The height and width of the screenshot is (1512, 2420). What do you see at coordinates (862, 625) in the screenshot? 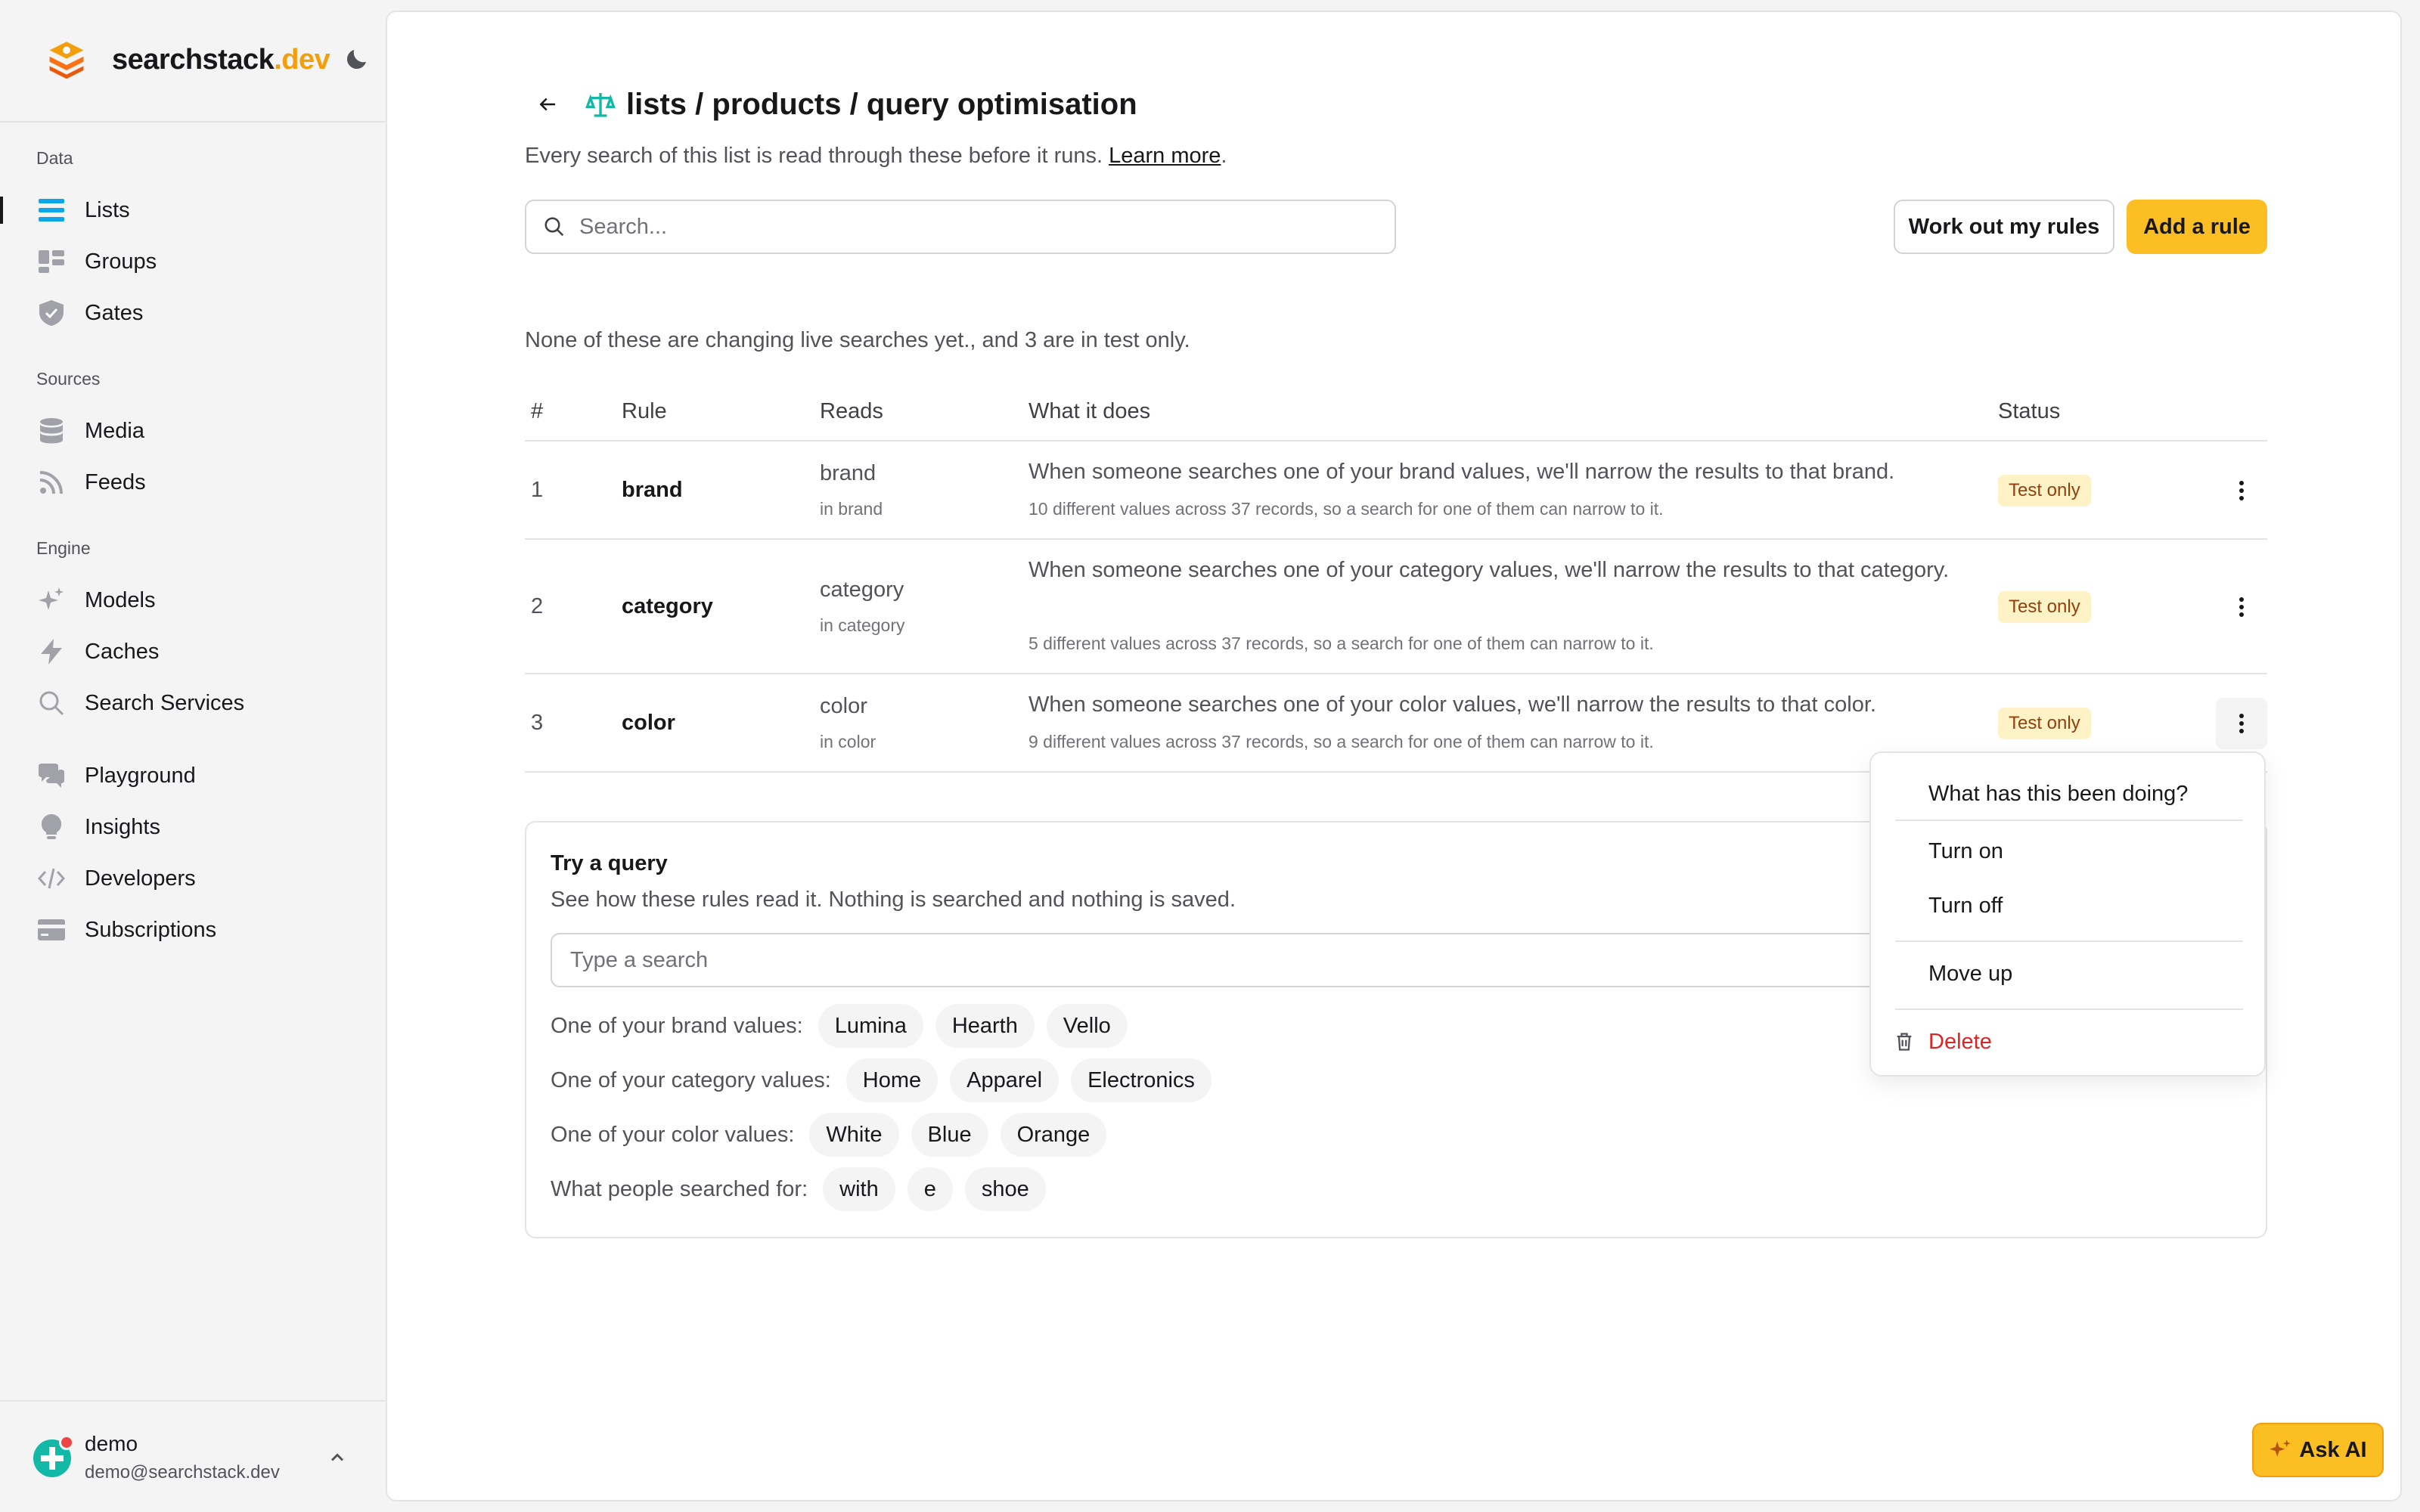
I see `rule-reads-field: in category` at bounding box center [862, 625].